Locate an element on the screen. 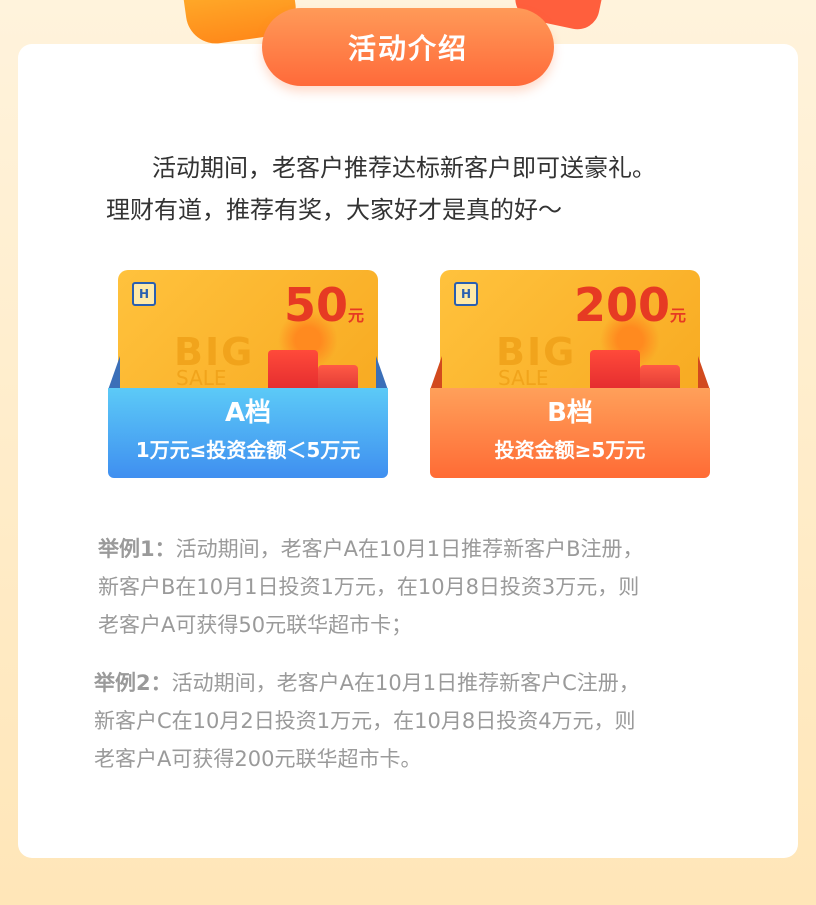  tier-b-gift: H BIG SALE 200元 B档 投资金额≥5万元 is located at coordinates (570, 375).